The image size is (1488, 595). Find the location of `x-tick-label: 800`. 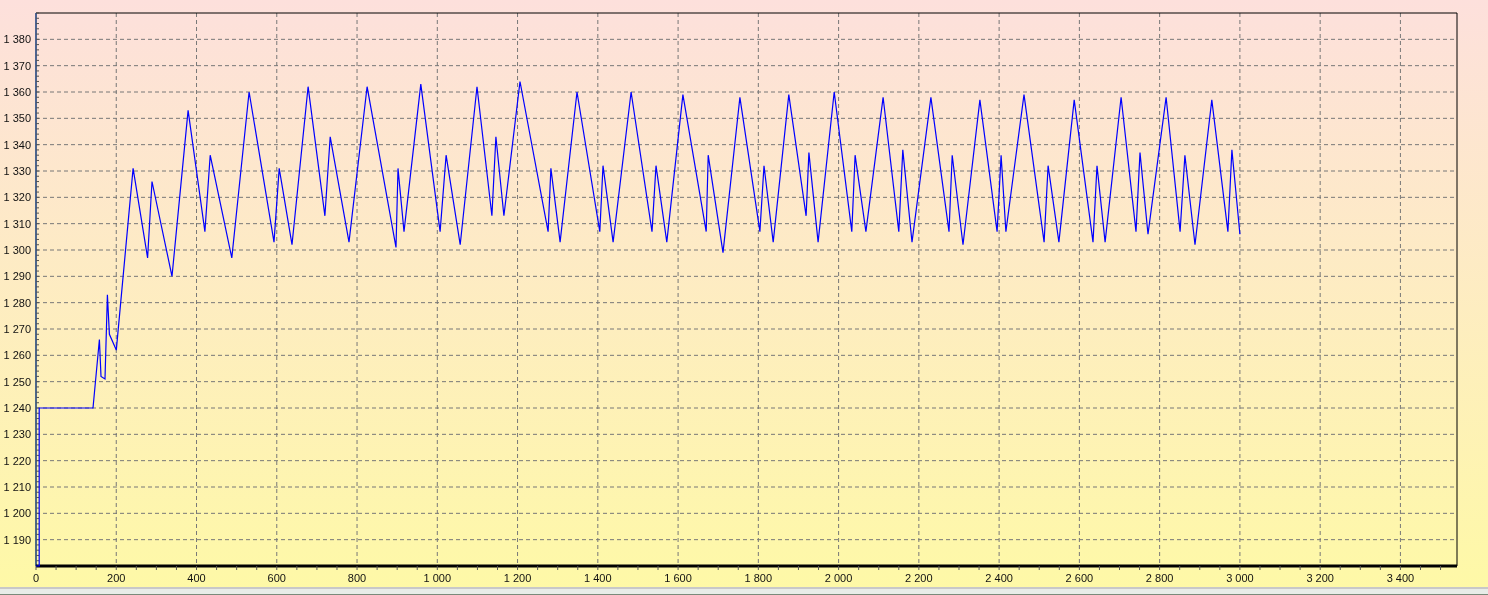

x-tick-label: 800 is located at coordinates (357, 578).